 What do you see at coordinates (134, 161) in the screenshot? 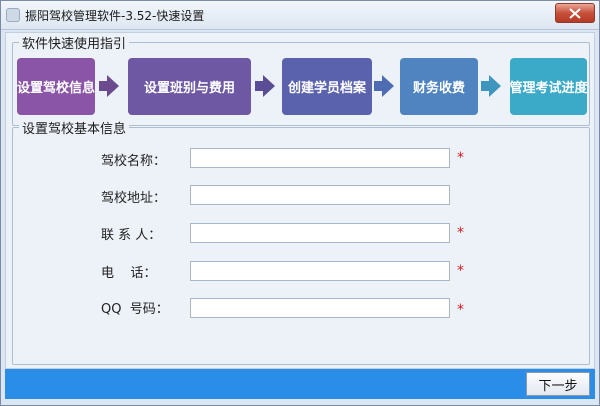
I see `school-name-label: 驾校名称：` at bounding box center [134, 161].